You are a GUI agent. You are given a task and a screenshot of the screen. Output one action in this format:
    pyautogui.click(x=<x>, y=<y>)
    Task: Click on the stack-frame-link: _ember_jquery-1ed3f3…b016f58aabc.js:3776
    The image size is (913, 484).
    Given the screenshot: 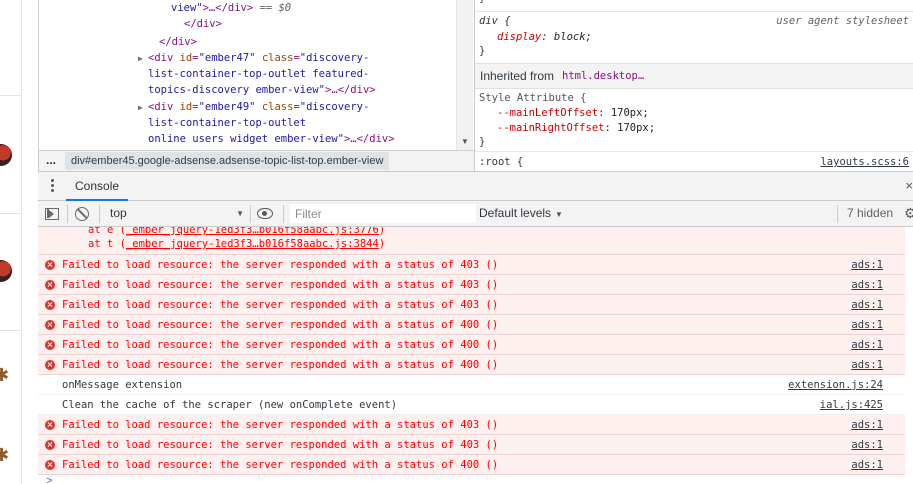 What is the action you would take?
    pyautogui.click(x=252, y=231)
    